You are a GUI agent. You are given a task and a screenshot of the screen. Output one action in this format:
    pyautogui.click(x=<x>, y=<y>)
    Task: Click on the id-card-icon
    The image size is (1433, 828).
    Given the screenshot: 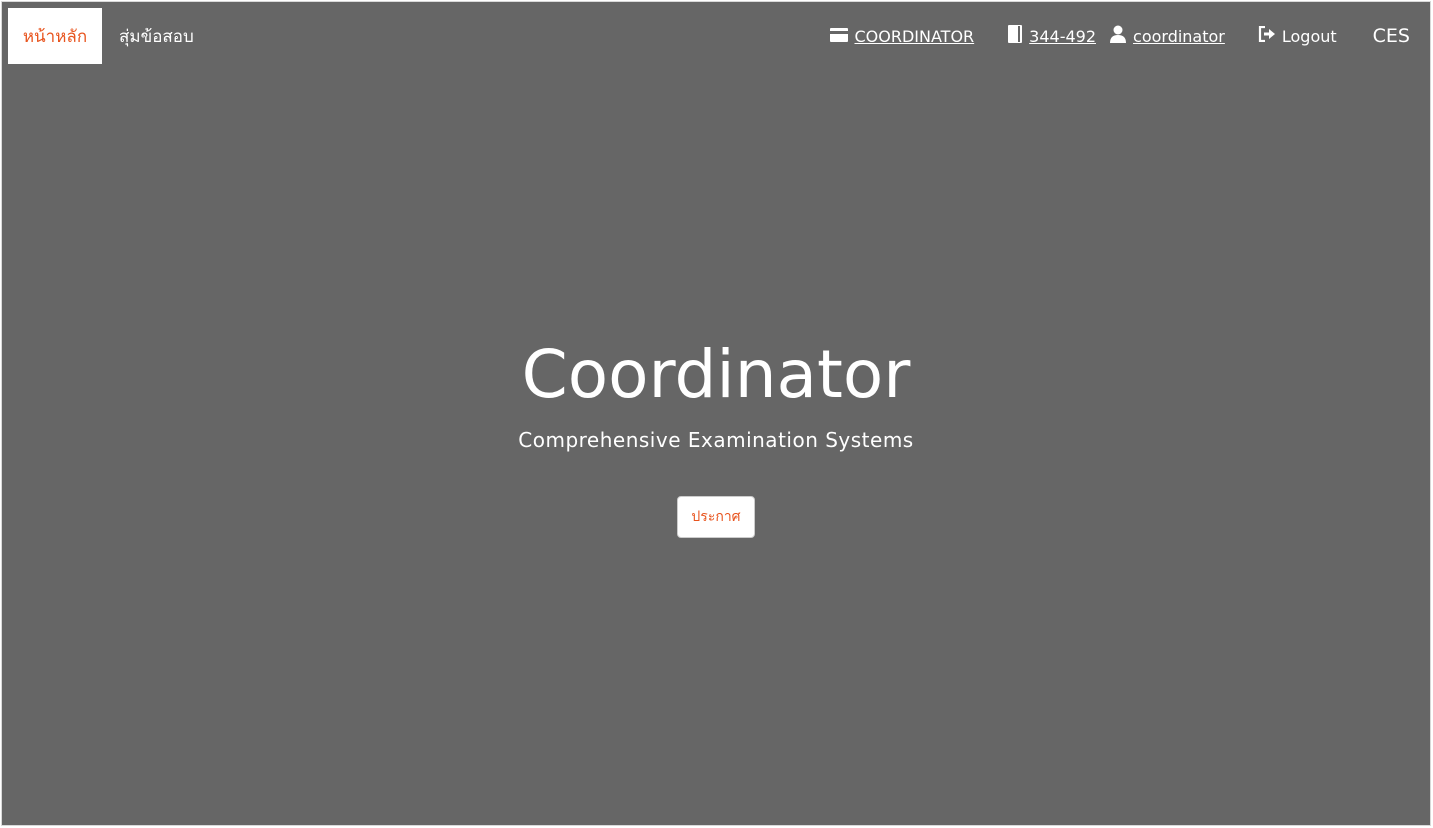 What is the action you would take?
    pyautogui.click(x=839, y=36)
    